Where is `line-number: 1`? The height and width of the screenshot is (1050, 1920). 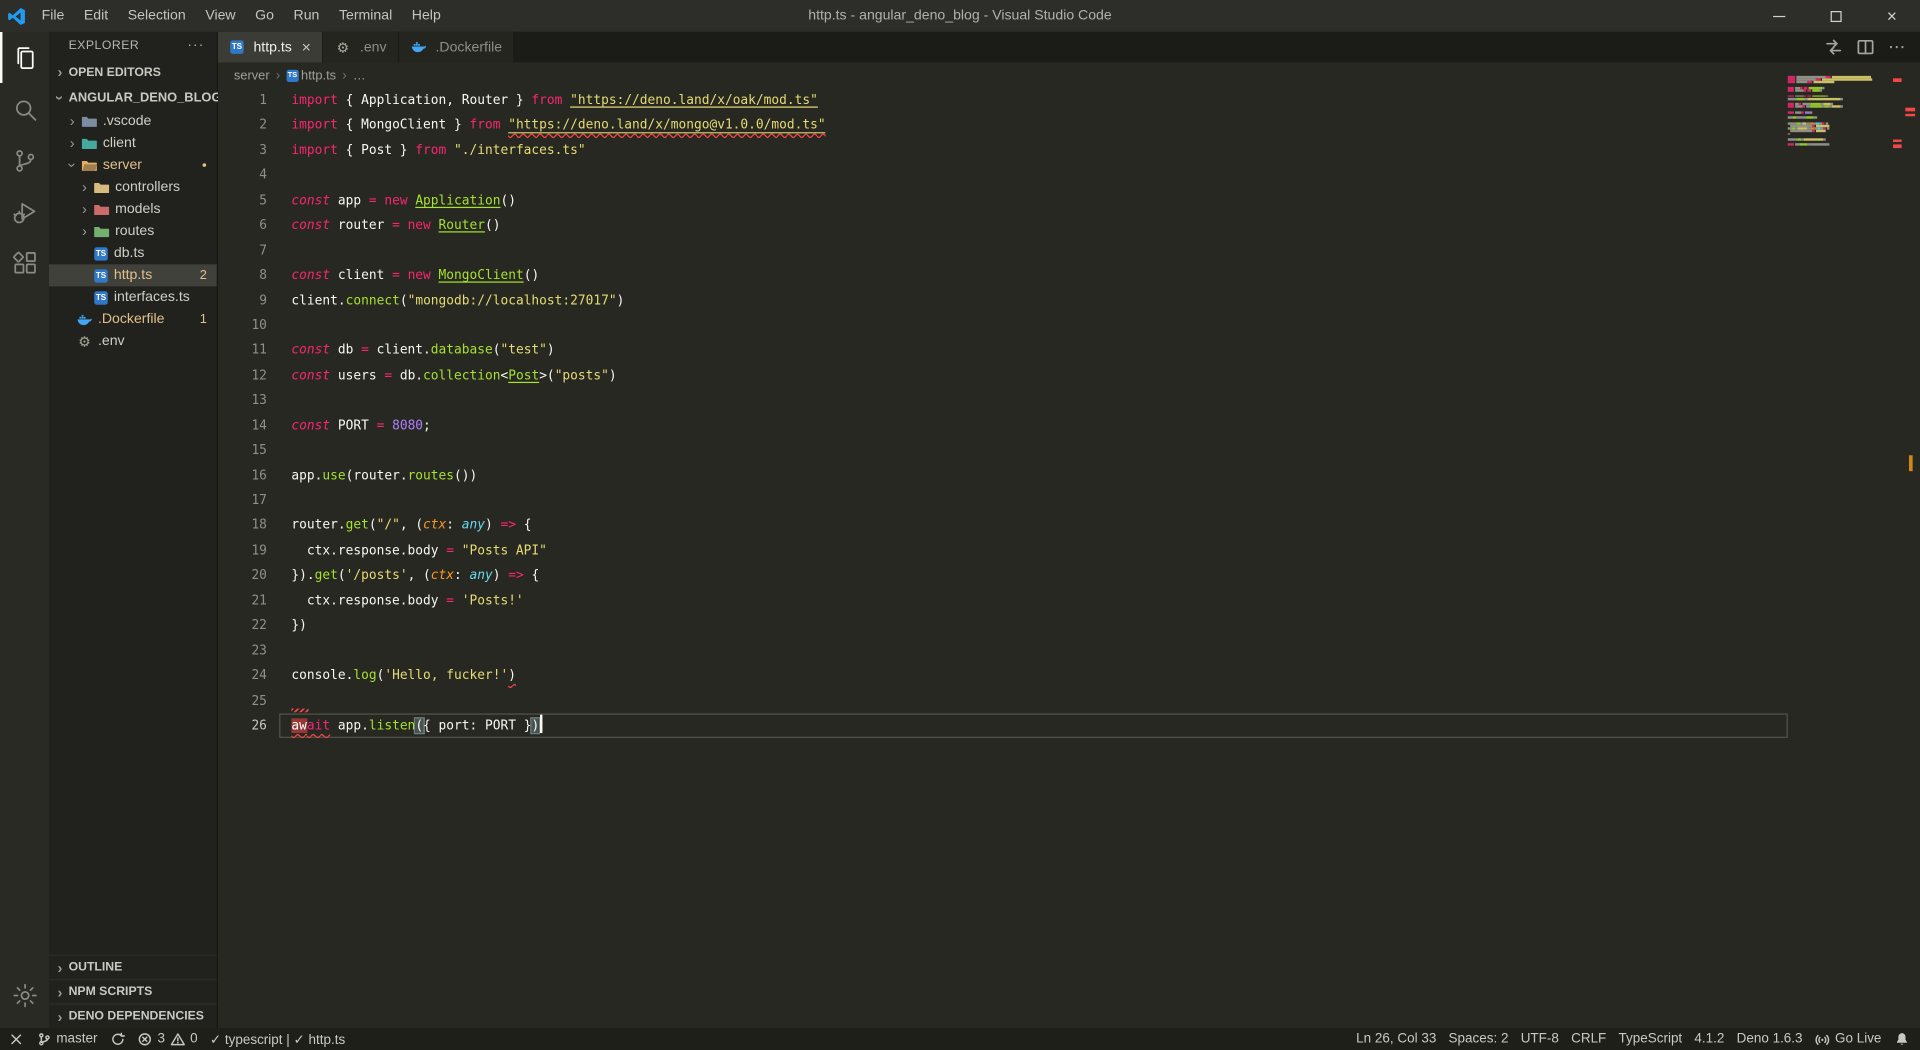
line-number: 1 is located at coordinates (242, 100).